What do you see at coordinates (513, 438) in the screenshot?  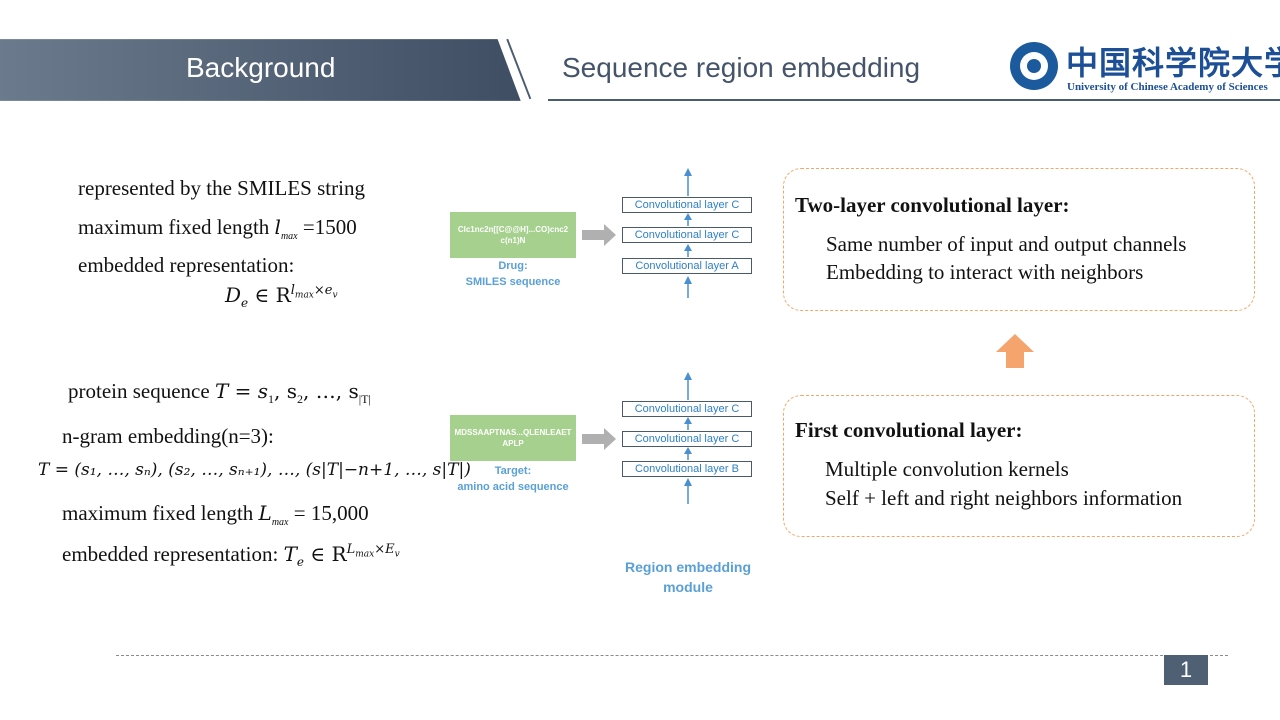 I see `target-input-box: MDSSAAPTNAS...QLENLEAET APLP` at bounding box center [513, 438].